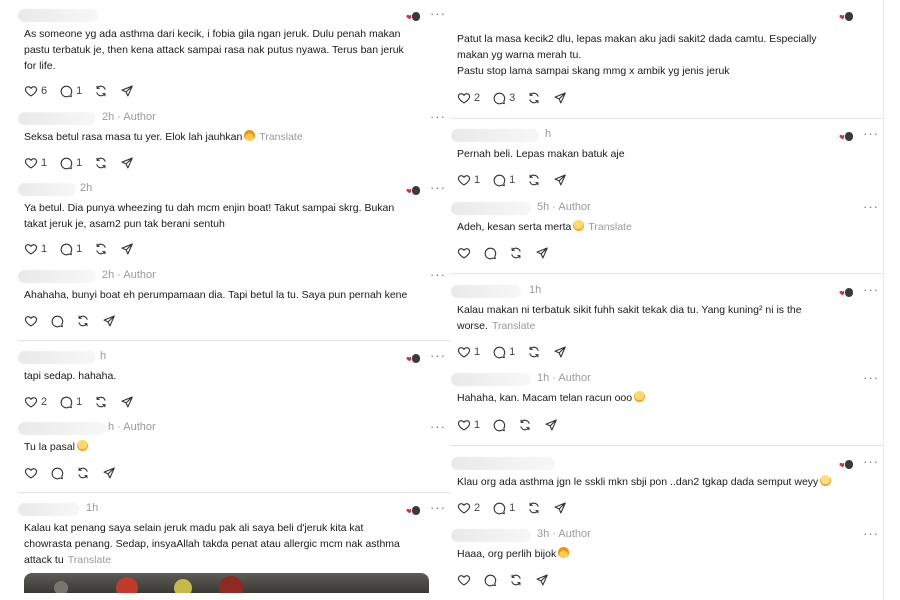  Describe the element at coordinates (129, 117) in the screenshot. I see `comment-time: 2hAuthor` at that location.